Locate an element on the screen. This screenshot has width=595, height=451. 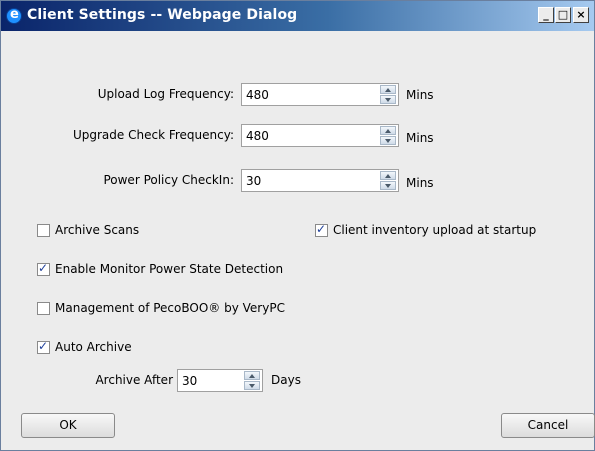
archive-after-label: Archive After is located at coordinates (134, 380).